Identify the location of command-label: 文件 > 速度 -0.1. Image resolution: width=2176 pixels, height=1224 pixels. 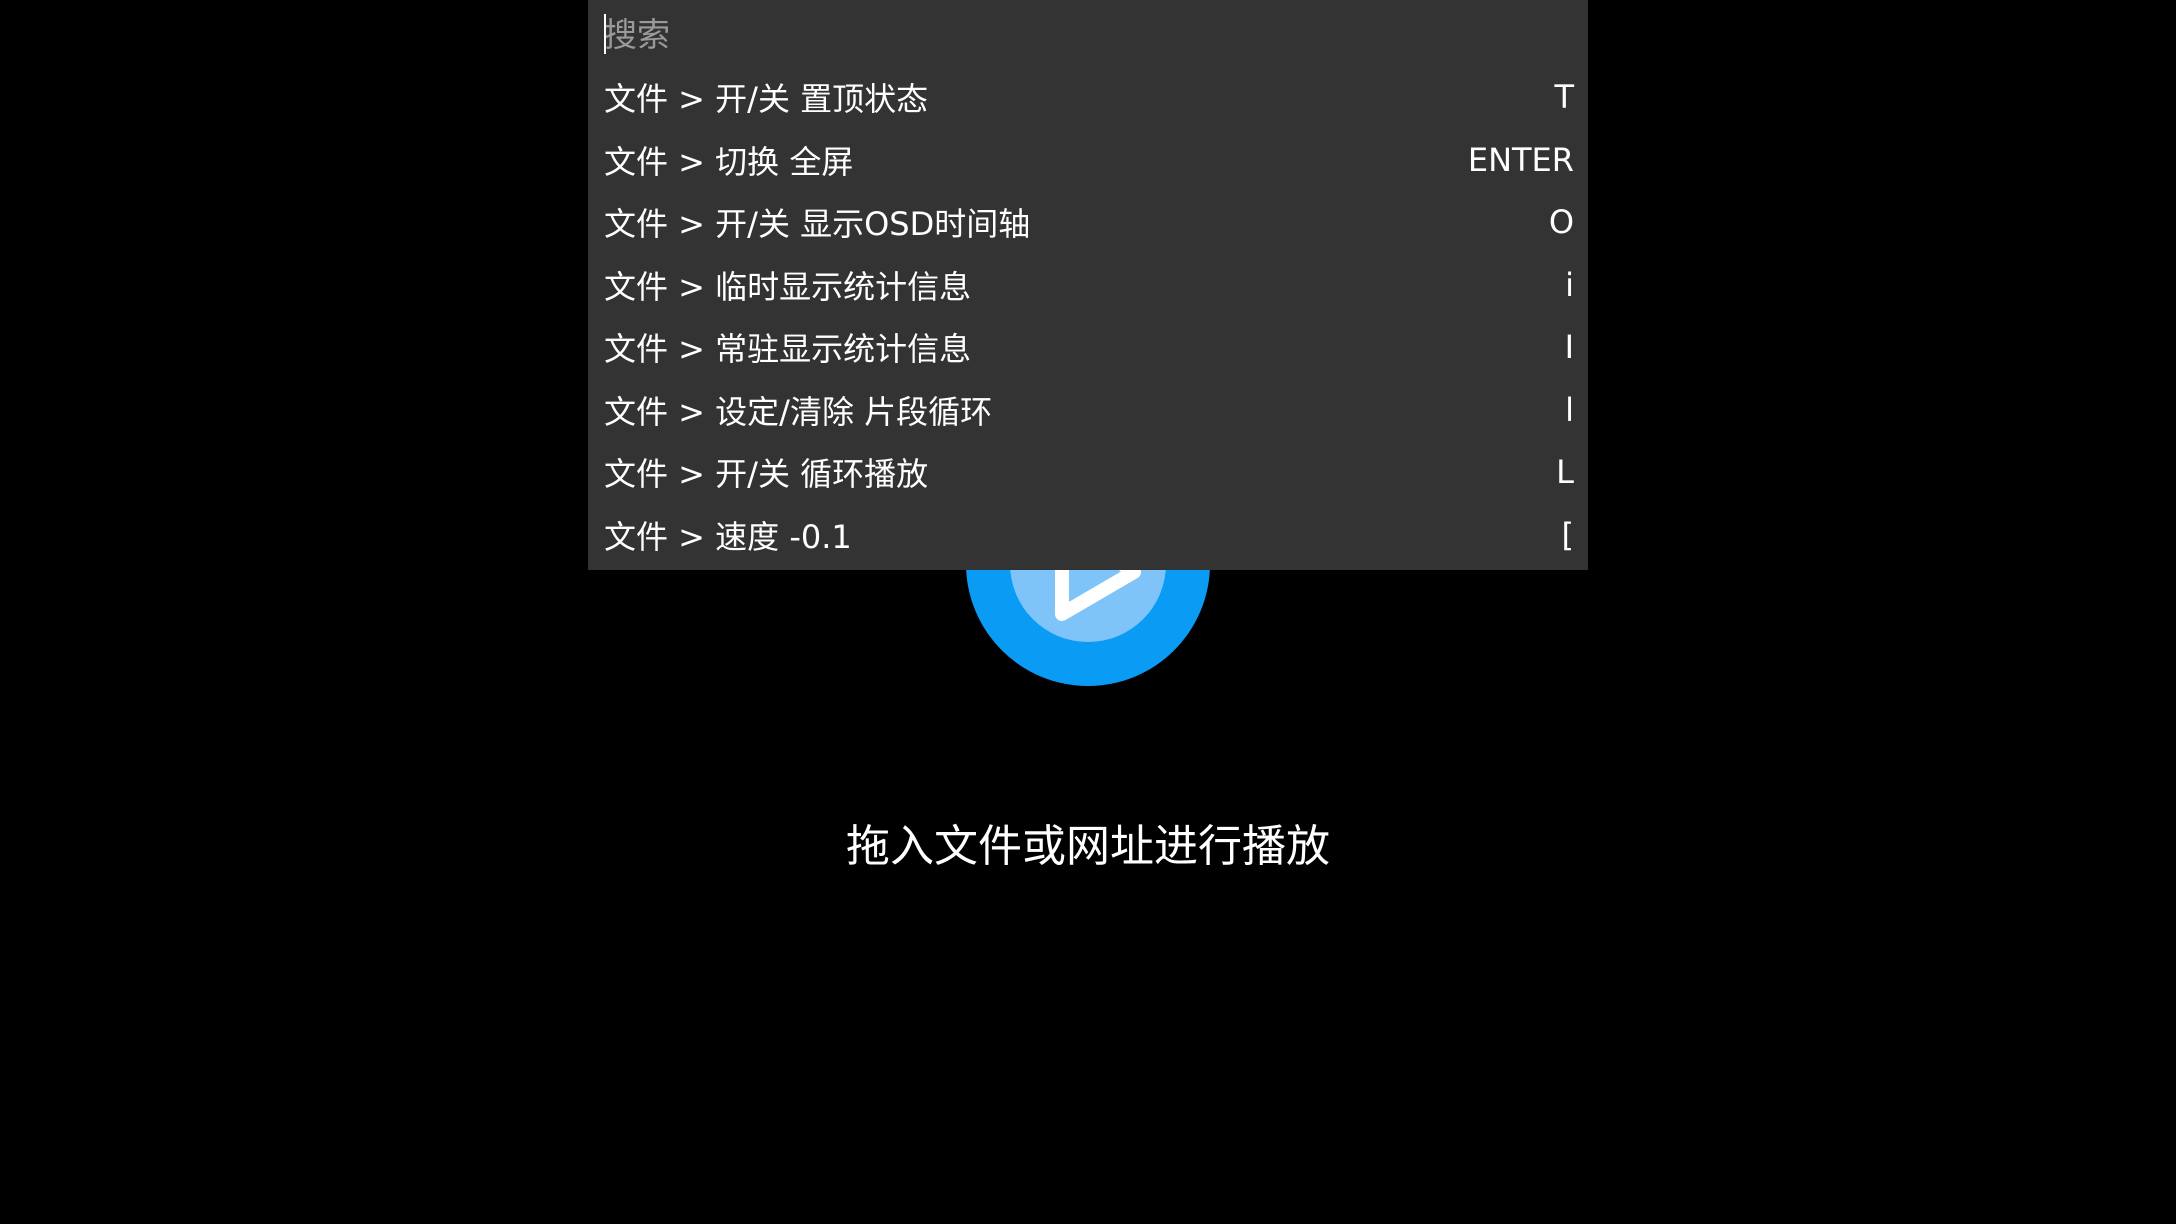
(728, 536).